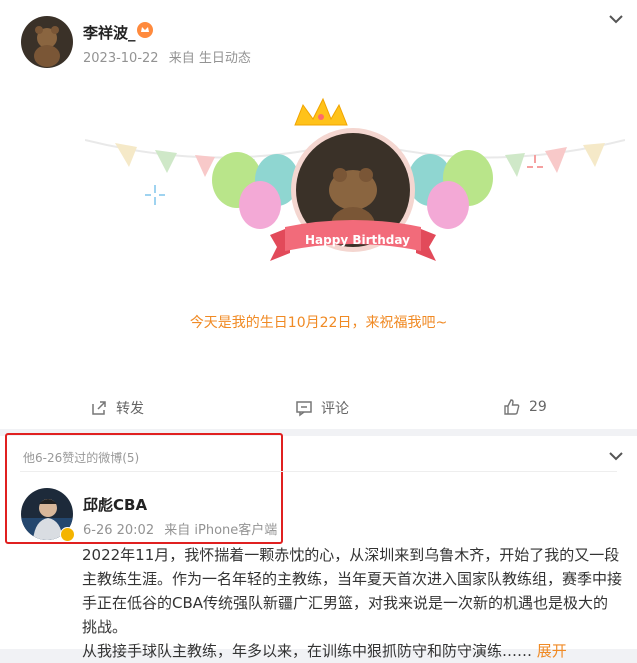  What do you see at coordinates (145, 32) in the screenshot?
I see `member-crown-icon` at bounding box center [145, 32].